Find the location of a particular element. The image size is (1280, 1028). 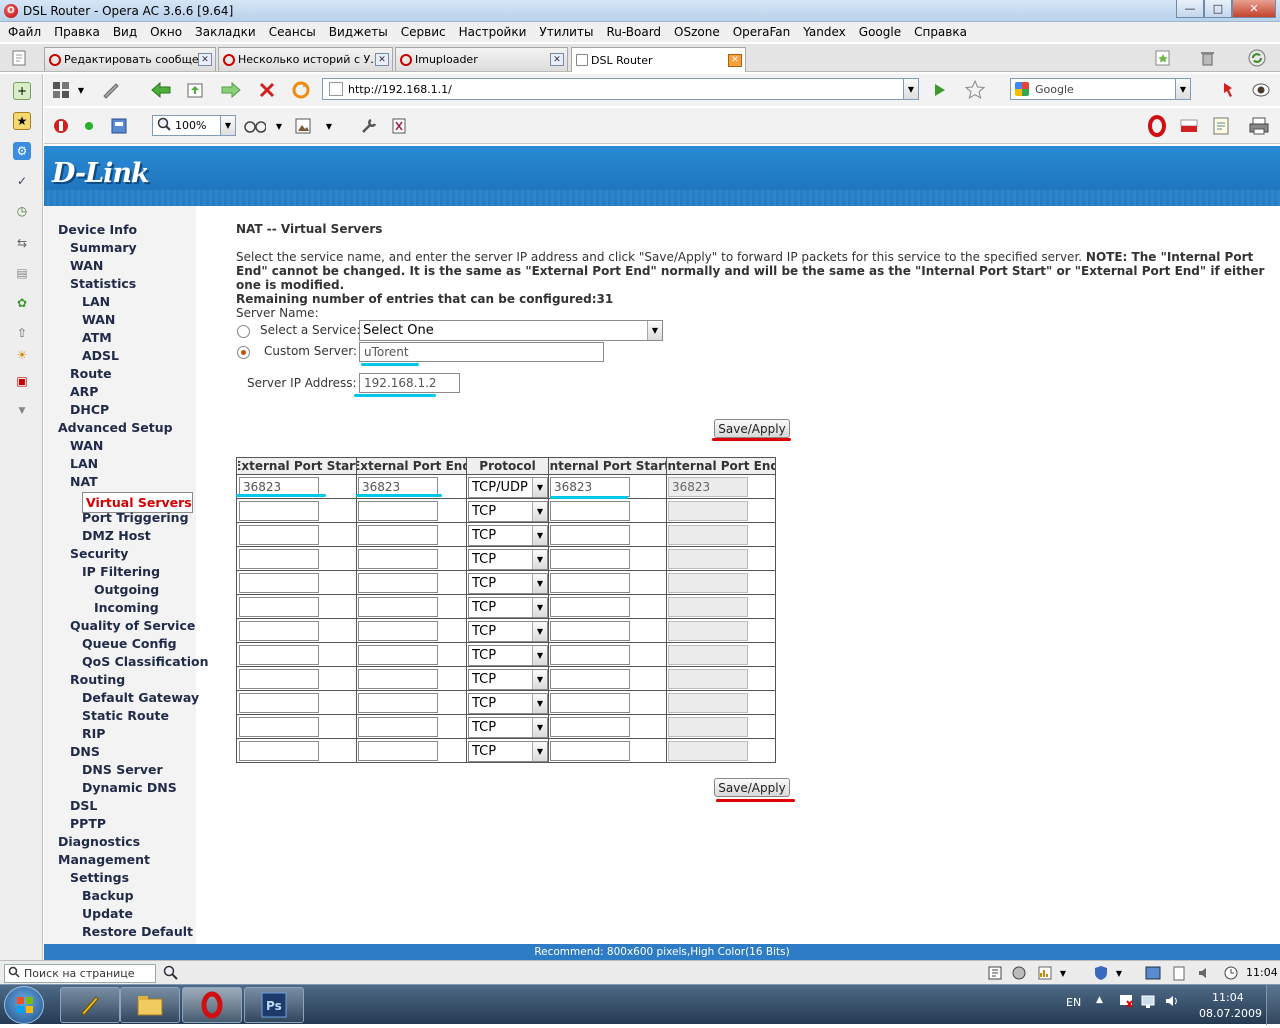

volume-icon is located at coordinates (1205, 973).